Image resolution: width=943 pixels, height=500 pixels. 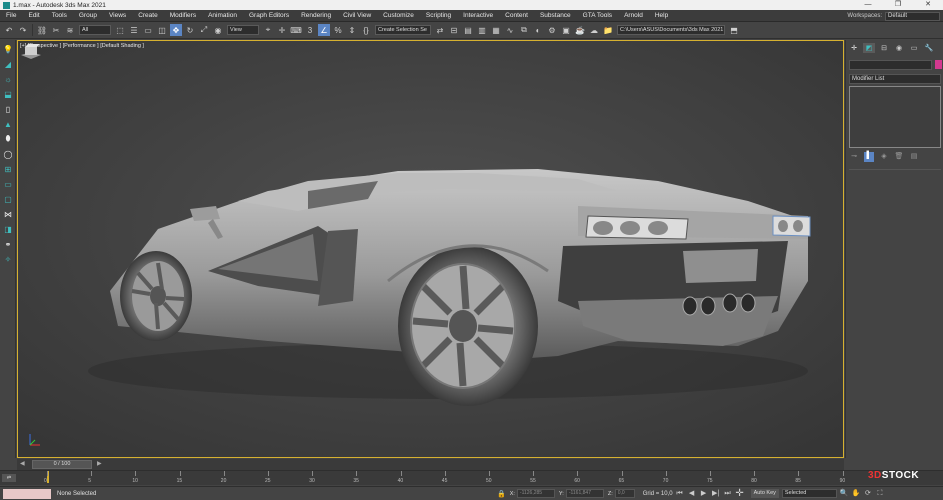 I want to click on bind-space-warp-icon: ≋, so click(x=70, y=30).